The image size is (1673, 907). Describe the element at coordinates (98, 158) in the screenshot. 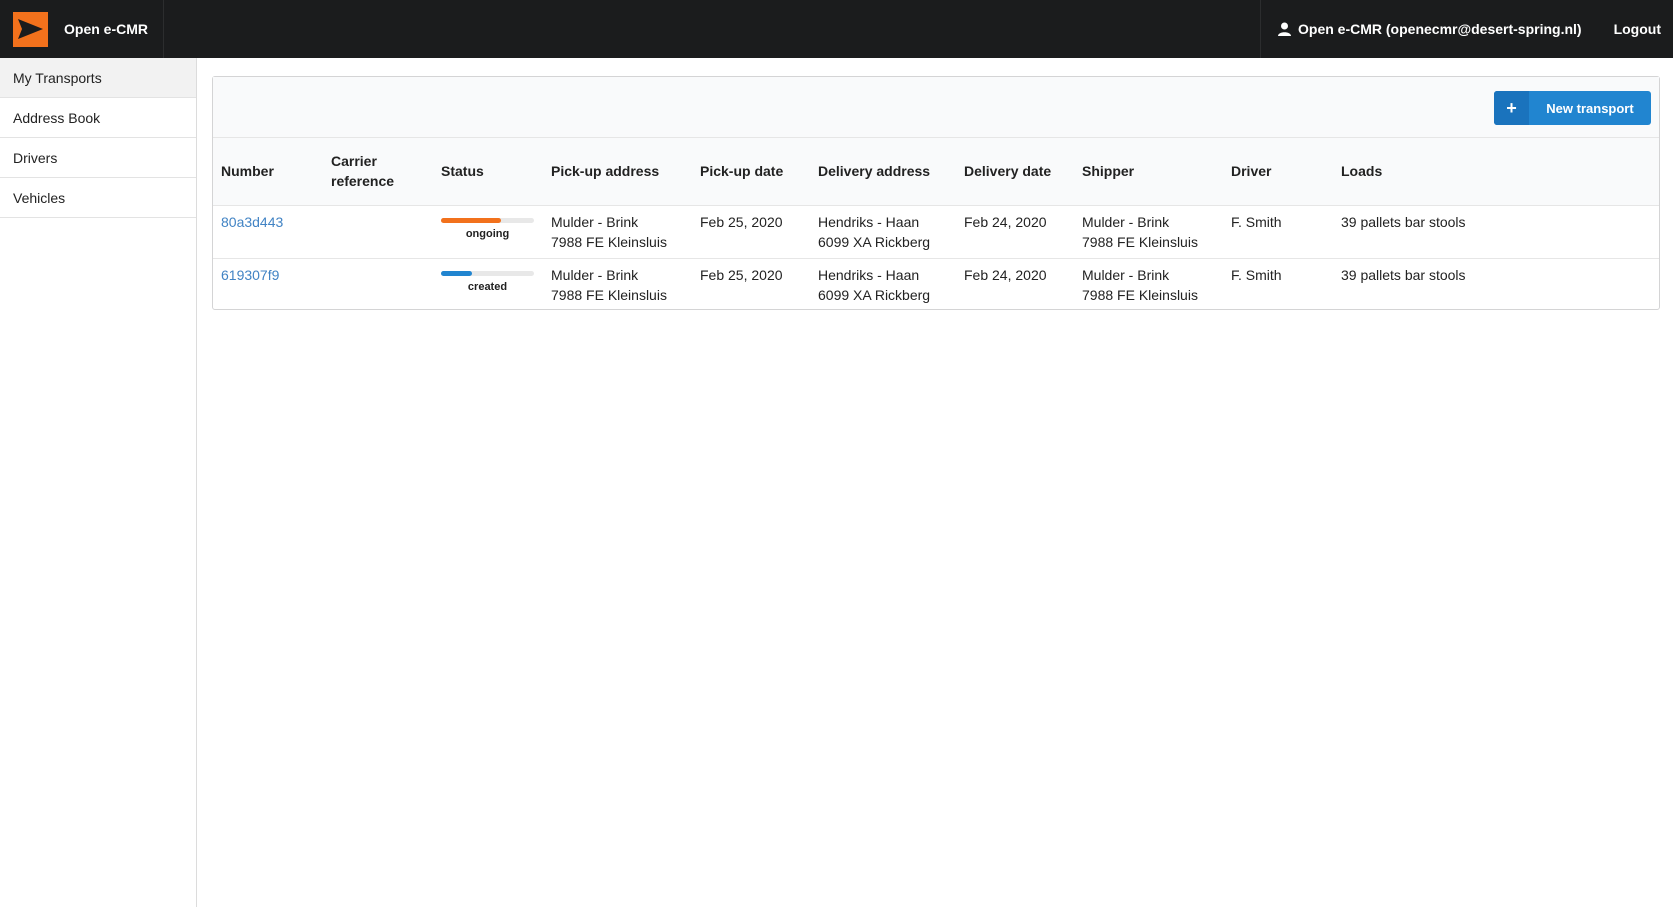

I see `sidebar-item-drivers: Drivers` at that location.